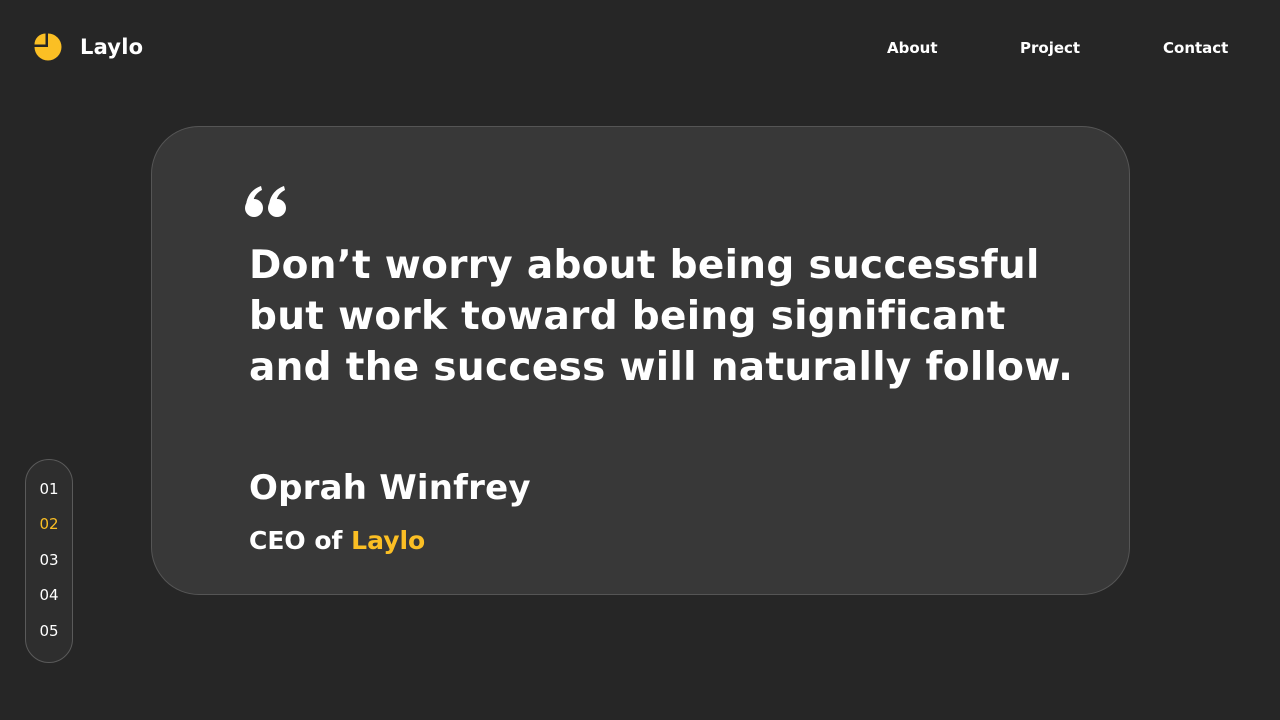 The width and height of the screenshot is (1280, 720). I want to click on pager-item-03: 03, so click(49, 560).